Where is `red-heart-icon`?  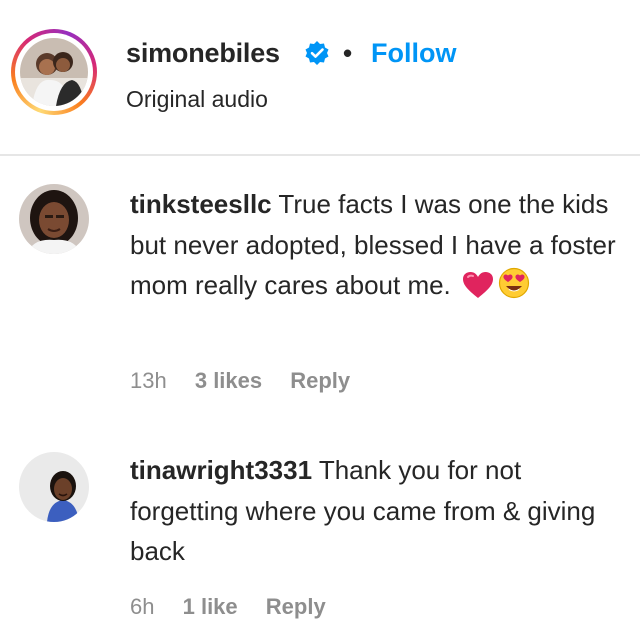 red-heart-icon is located at coordinates (478, 285).